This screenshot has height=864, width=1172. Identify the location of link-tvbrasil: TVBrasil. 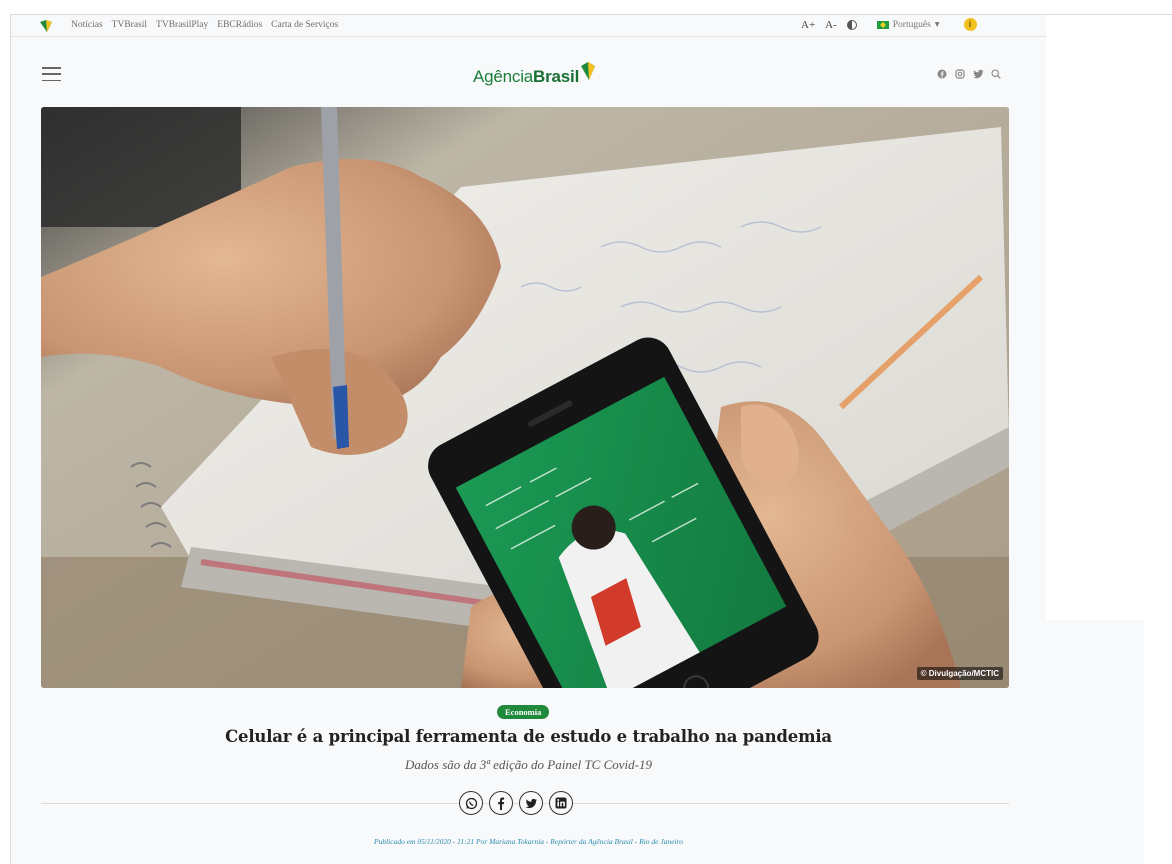
(129, 25).